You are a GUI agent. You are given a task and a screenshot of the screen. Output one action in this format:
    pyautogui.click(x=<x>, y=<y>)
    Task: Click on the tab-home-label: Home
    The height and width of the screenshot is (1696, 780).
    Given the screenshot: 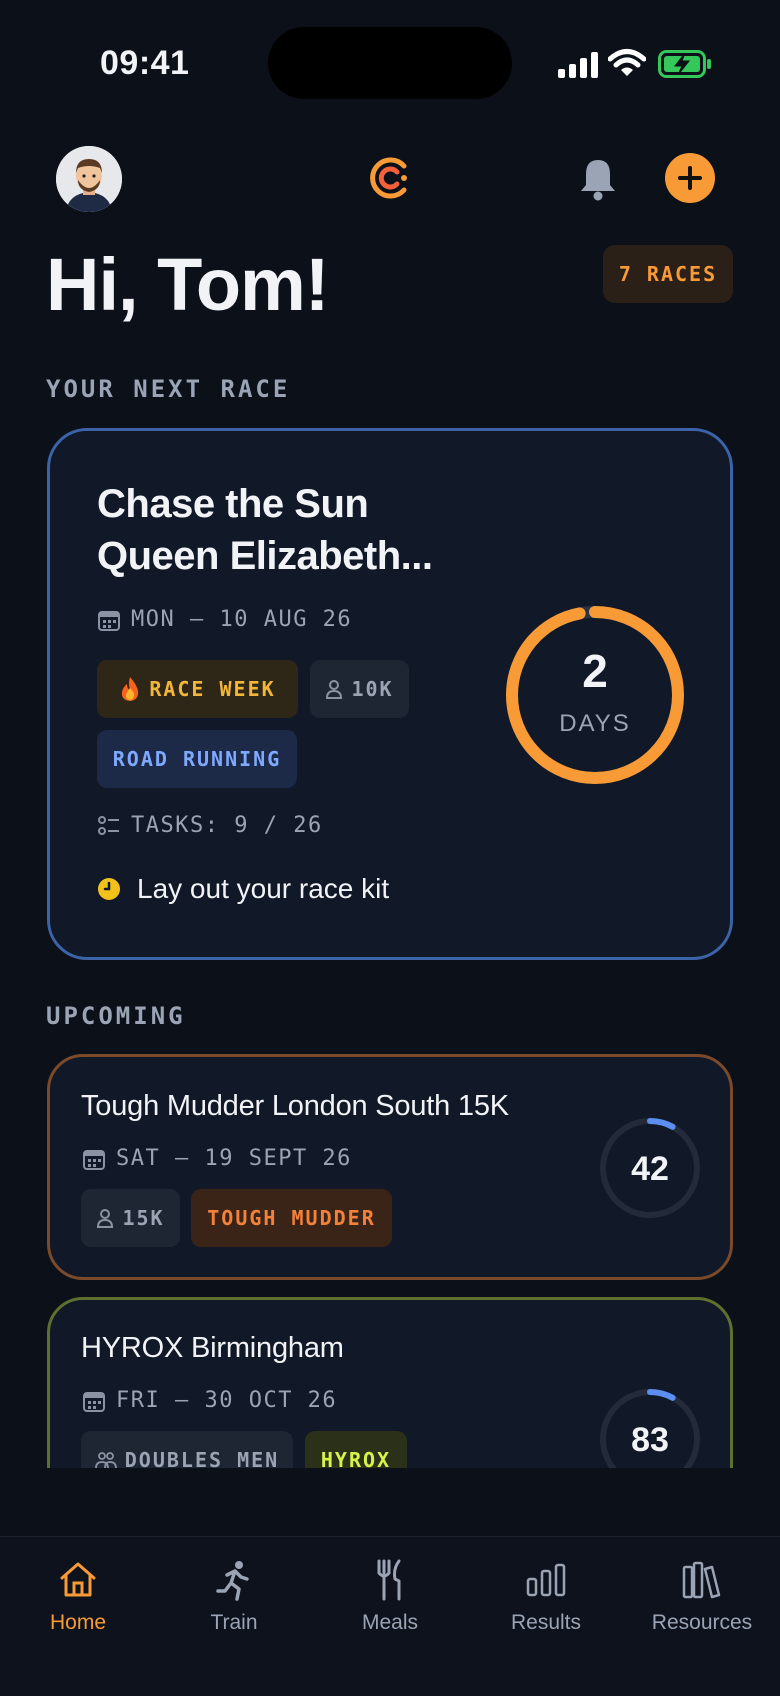 What is the action you would take?
    pyautogui.click(x=78, y=1622)
    